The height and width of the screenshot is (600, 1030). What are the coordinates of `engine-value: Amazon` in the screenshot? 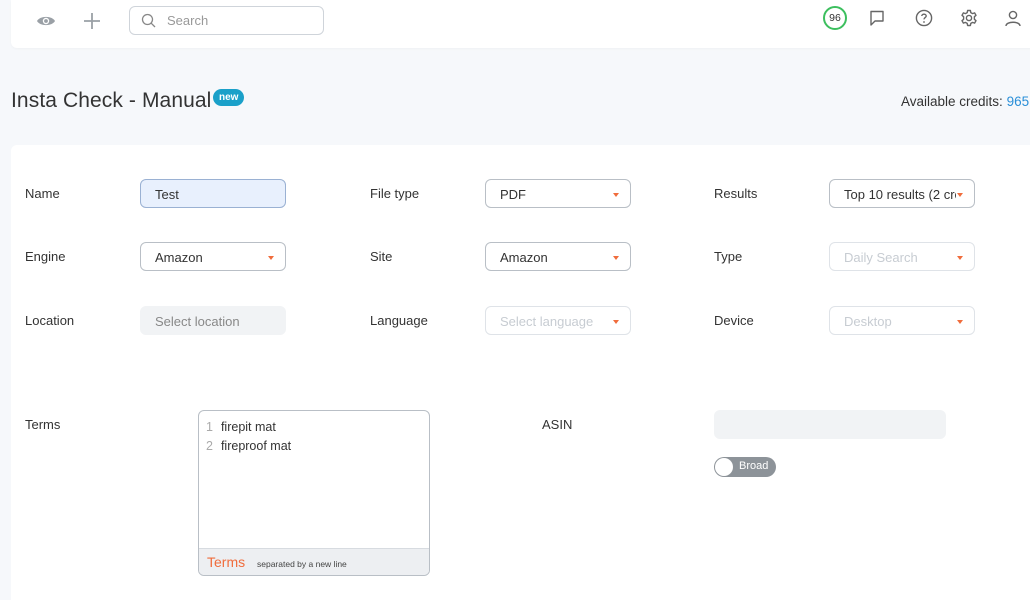 It's located at (179, 257).